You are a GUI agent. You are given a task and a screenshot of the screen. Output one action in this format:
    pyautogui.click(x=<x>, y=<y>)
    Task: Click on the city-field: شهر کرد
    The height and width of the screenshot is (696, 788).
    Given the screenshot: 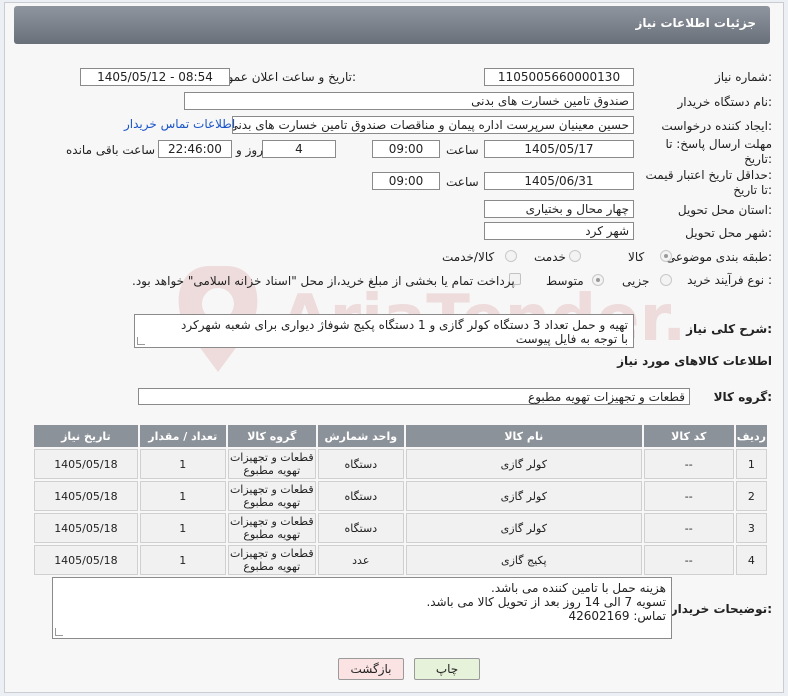 What is the action you would take?
    pyautogui.click(x=559, y=231)
    